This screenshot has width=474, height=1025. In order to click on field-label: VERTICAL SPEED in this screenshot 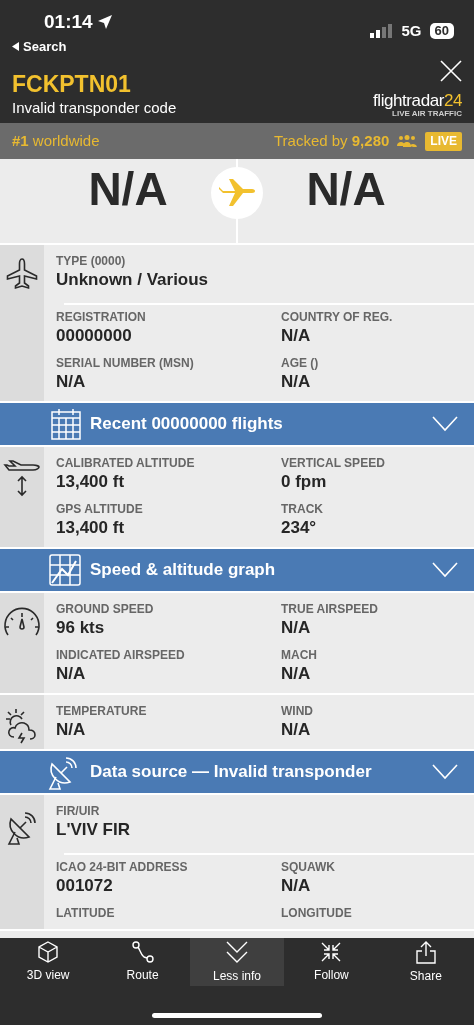, I will do `click(333, 463)`.